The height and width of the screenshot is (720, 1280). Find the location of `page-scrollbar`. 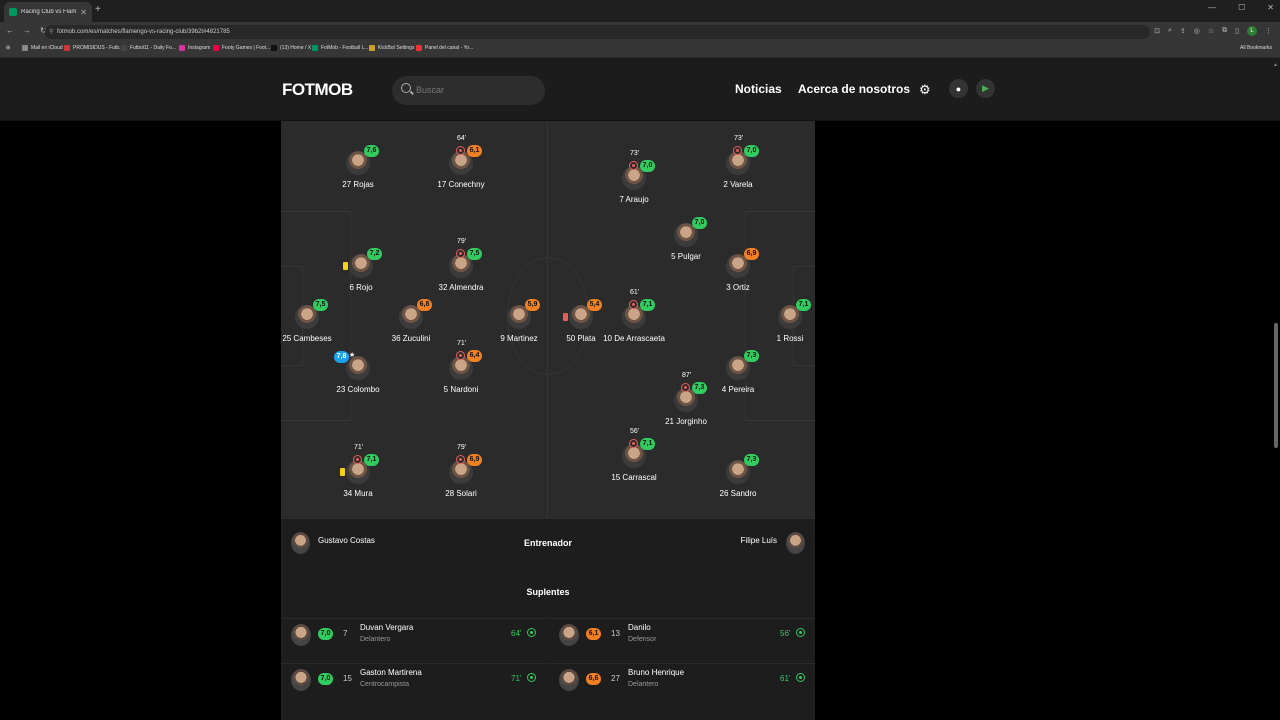

page-scrollbar is located at coordinates (1276, 385).